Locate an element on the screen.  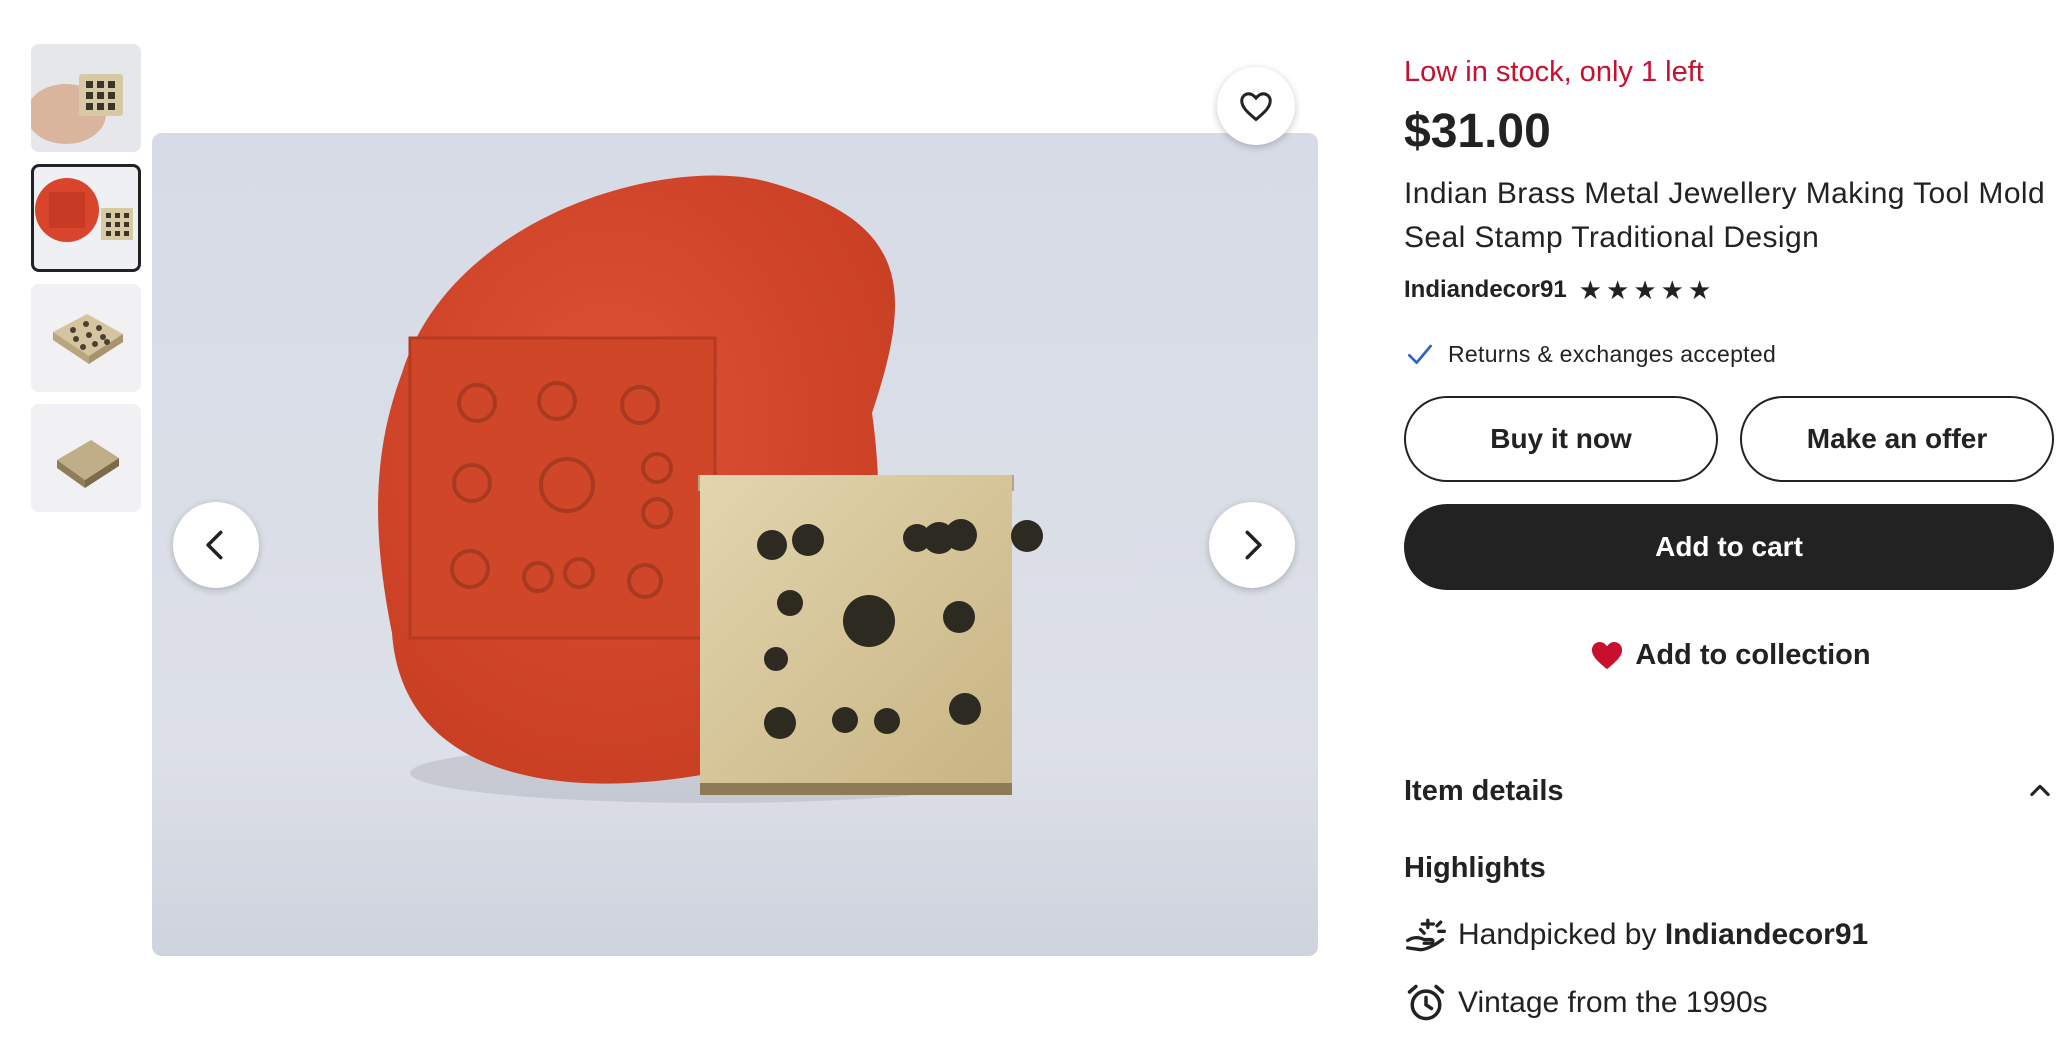
seller-row: Indiandecor91 ★ ★ ★ ★ ★ is located at coordinates (1729, 290).